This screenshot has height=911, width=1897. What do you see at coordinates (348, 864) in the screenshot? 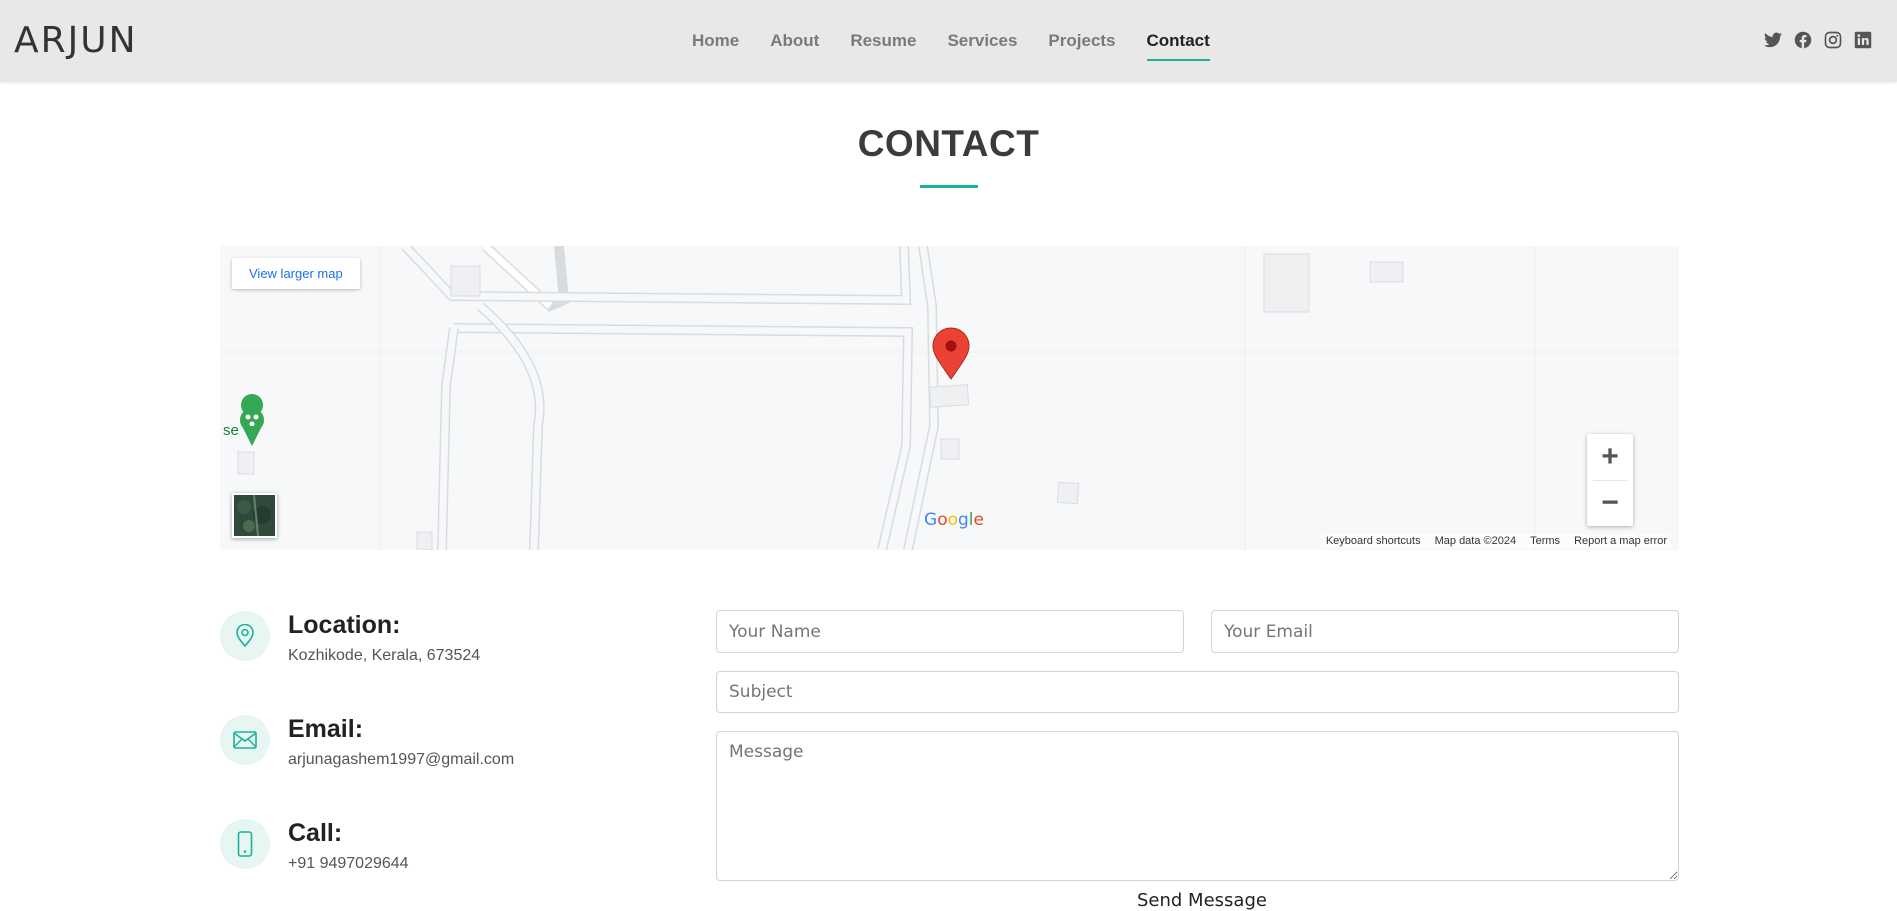
I see `call-text: +91 9497029644` at bounding box center [348, 864].